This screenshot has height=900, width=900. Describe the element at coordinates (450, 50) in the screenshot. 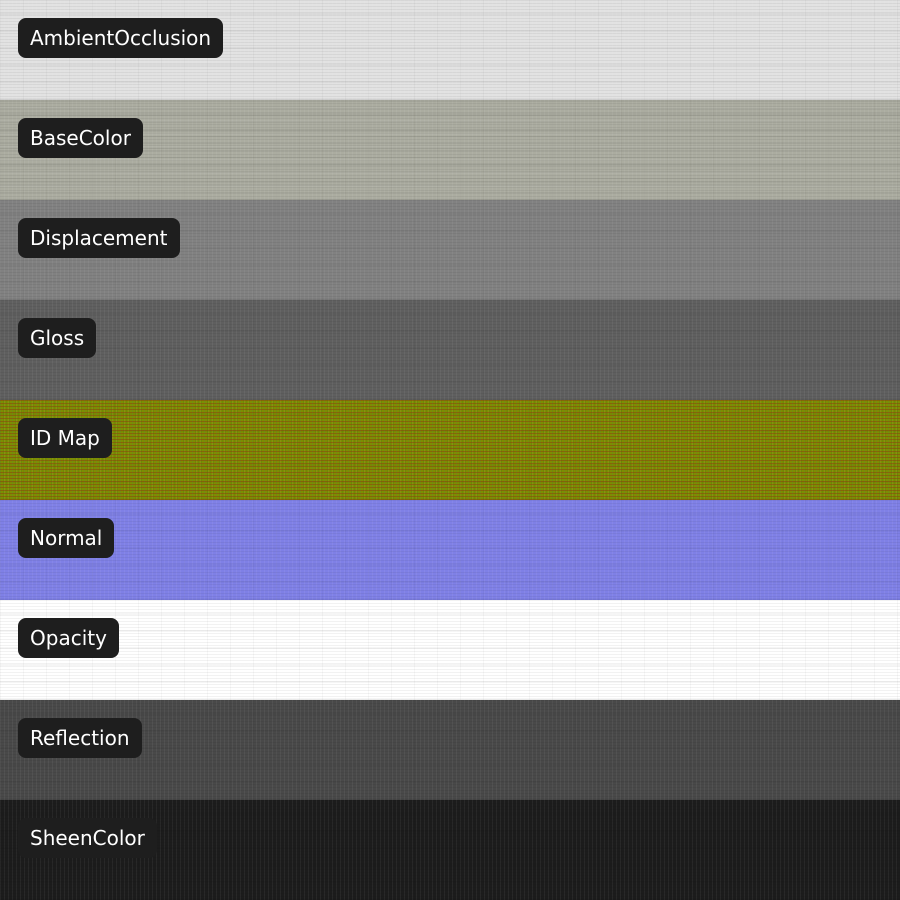

I see `strip-ambient-occlusion: AmbientOcclusion` at that location.